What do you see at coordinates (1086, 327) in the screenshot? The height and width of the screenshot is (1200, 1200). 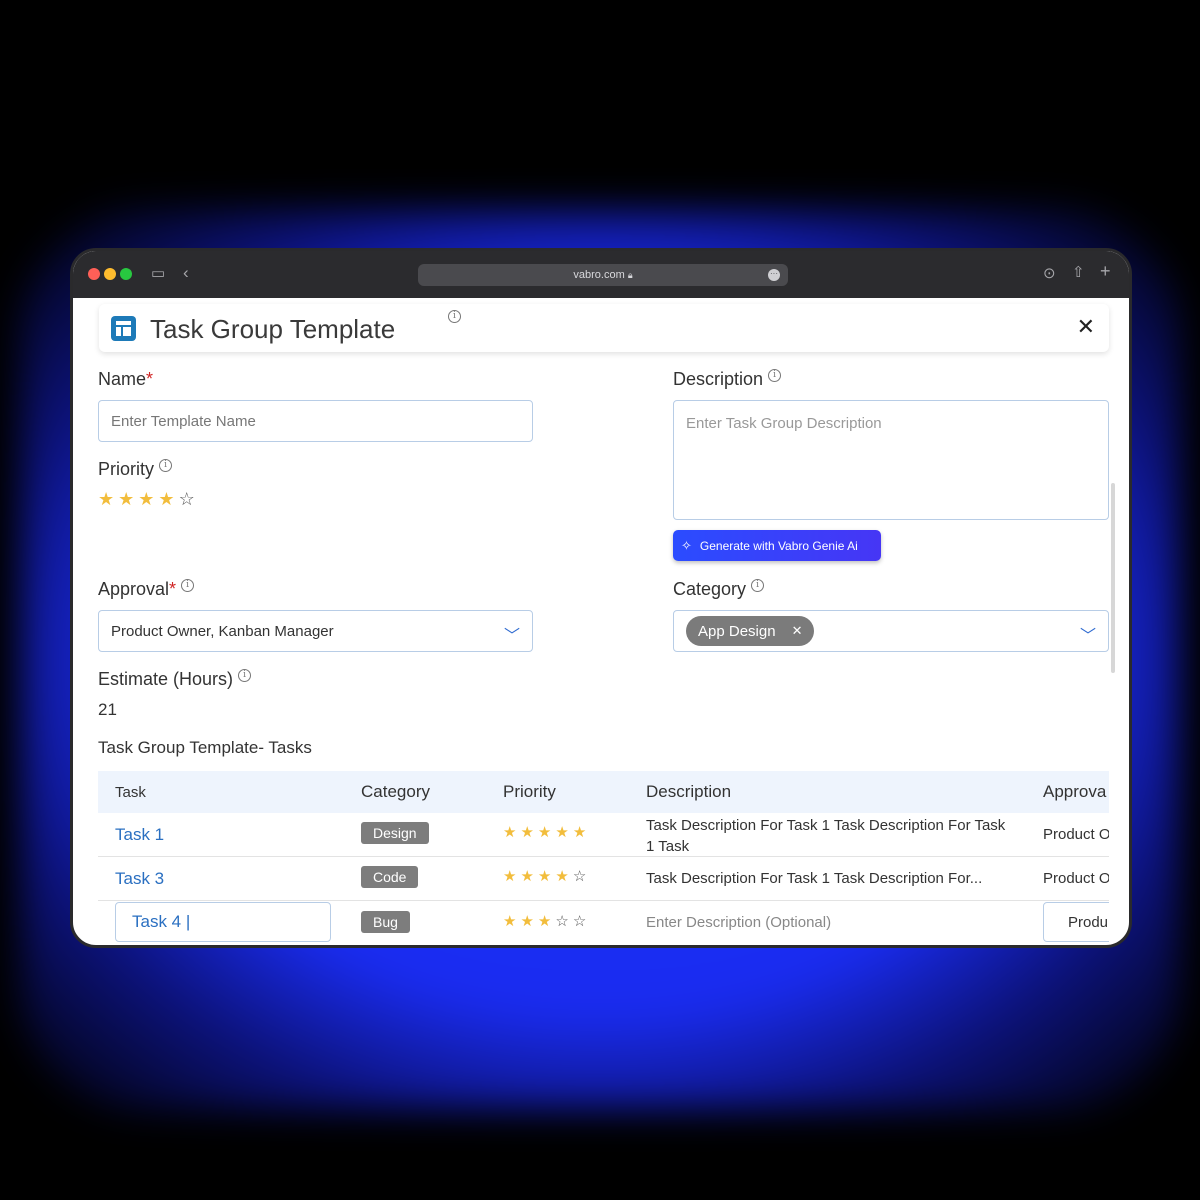 I see `close-icon: ✕` at bounding box center [1086, 327].